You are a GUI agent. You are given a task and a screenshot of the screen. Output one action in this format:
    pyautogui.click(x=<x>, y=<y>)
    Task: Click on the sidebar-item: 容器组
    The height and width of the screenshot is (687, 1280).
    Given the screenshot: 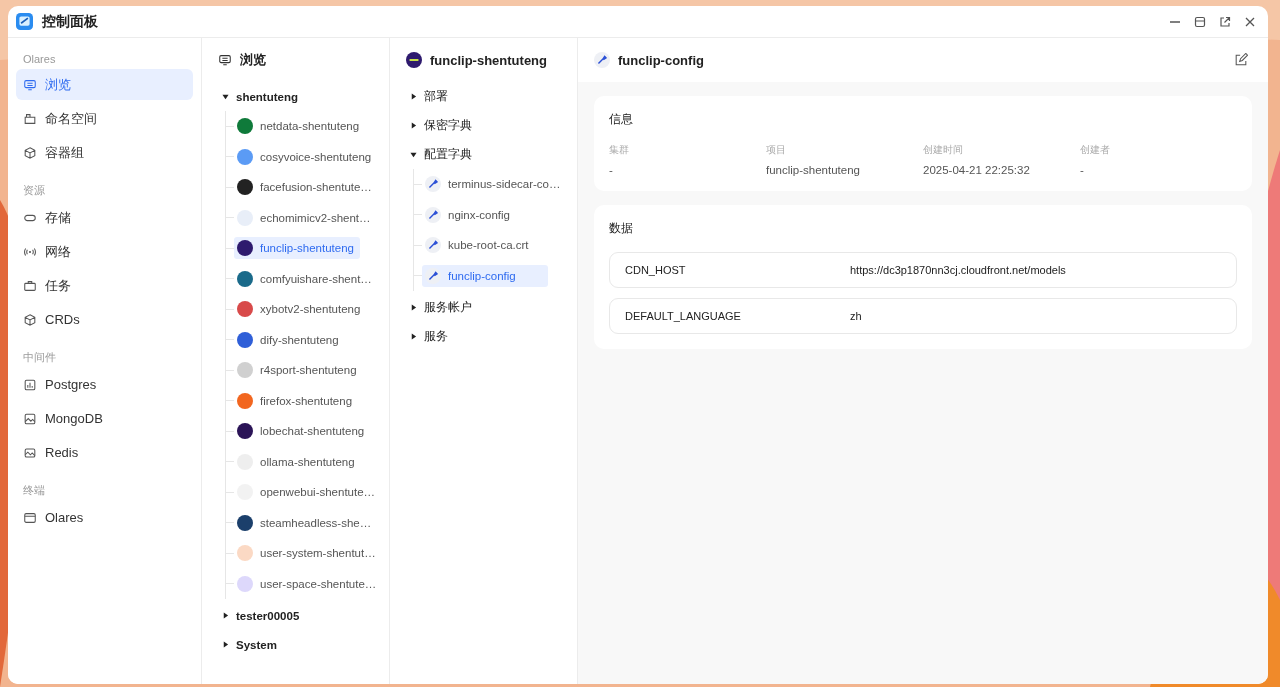 What is the action you would take?
    pyautogui.click(x=104, y=152)
    